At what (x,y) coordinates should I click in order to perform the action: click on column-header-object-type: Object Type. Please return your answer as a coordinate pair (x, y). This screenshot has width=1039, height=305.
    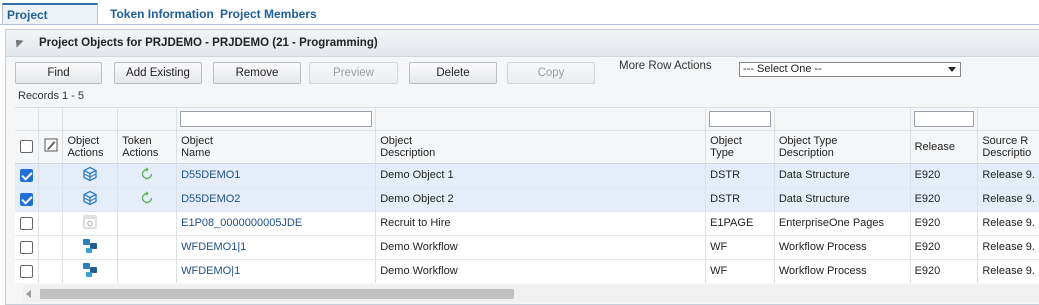
    Looking at the image, I should click on (740, 147).